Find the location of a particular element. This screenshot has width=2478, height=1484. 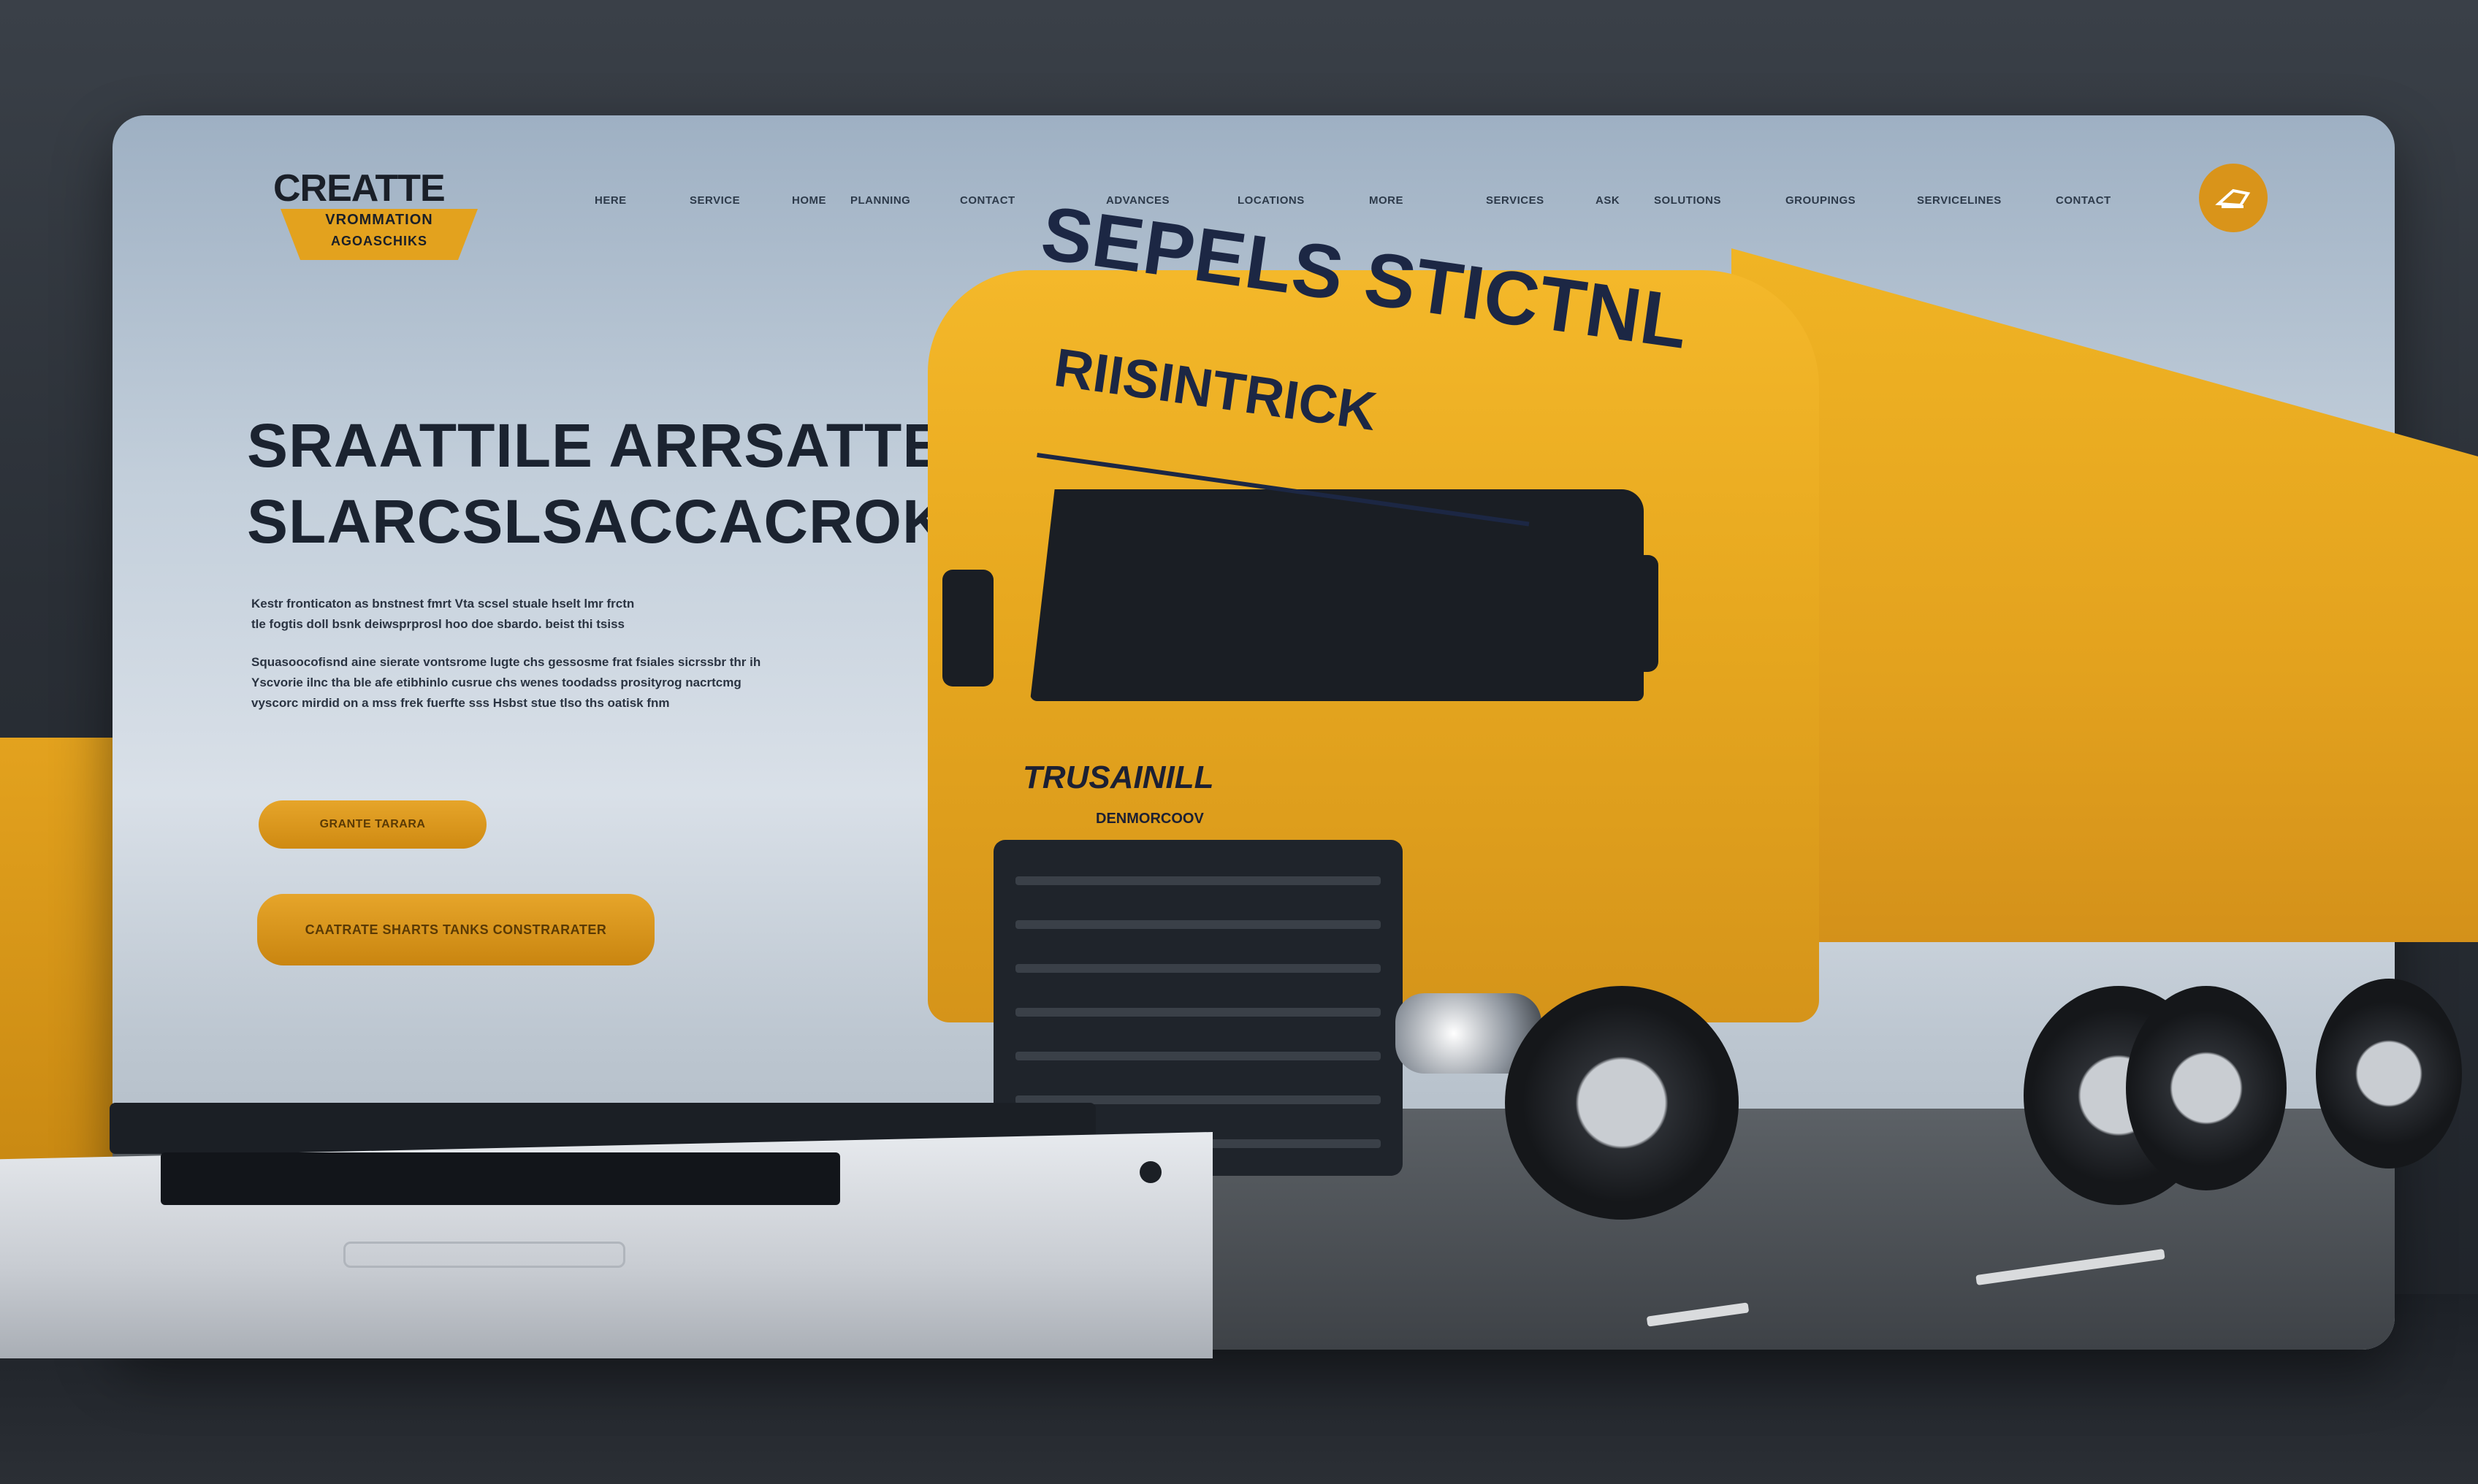

truck-windshield is located at coordinates (1337, 595).